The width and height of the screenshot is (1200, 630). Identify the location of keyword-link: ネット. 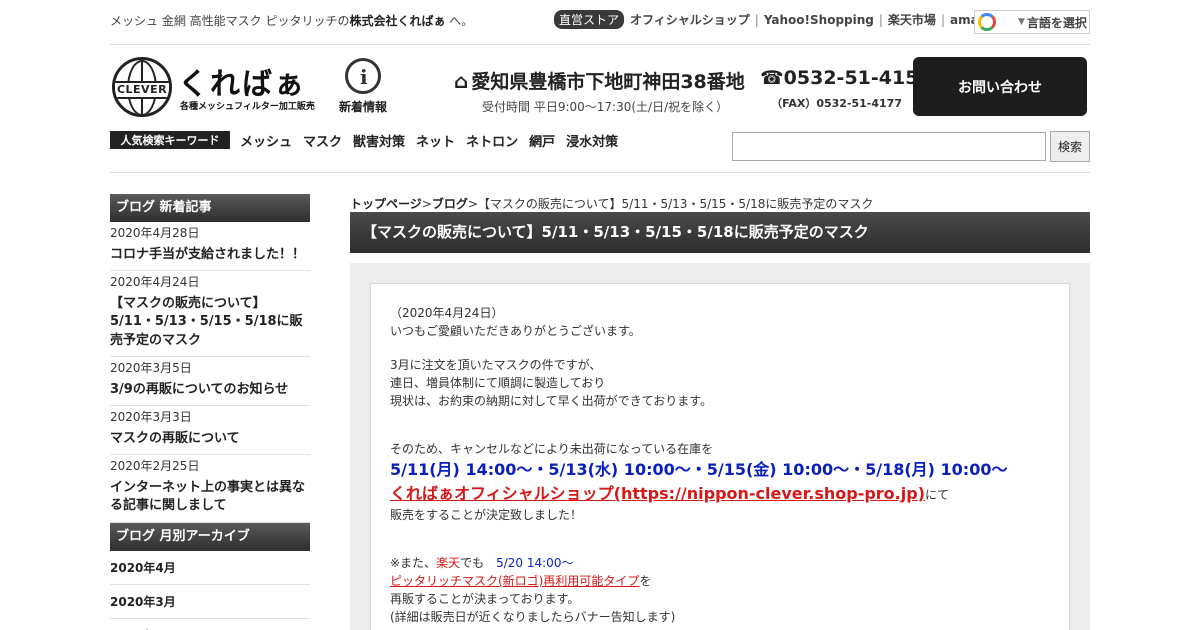
(435, 140).